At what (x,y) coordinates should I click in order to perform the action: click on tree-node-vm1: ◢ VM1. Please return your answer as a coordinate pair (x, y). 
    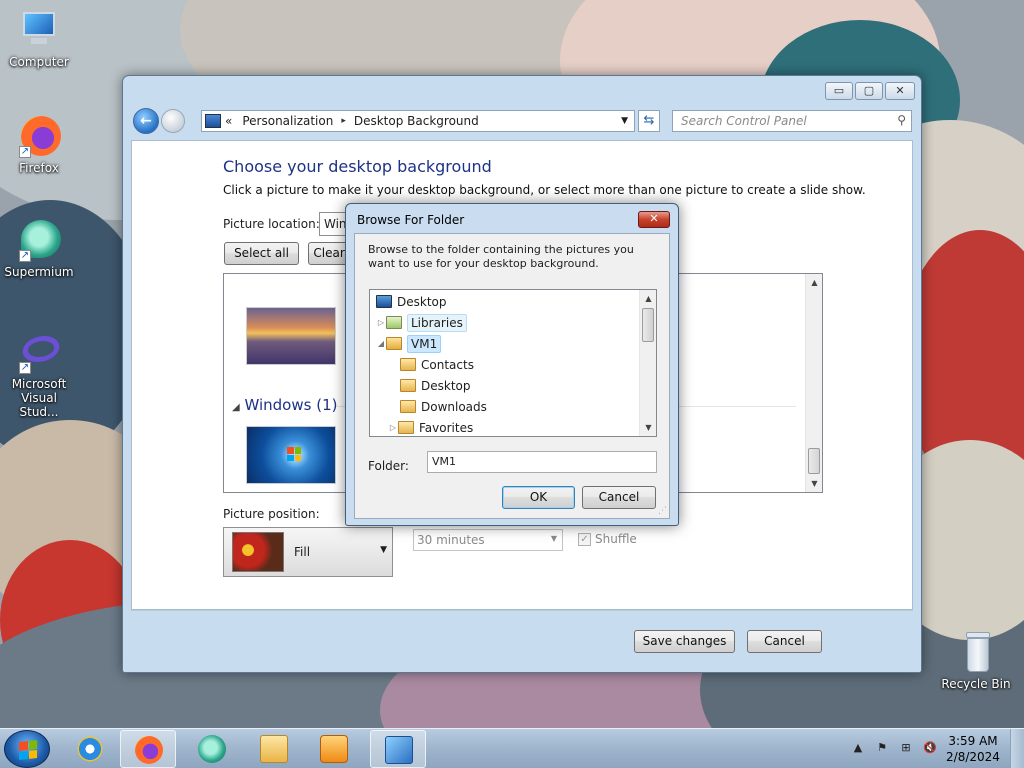
    Looking at the image, I should click on (409, 343).